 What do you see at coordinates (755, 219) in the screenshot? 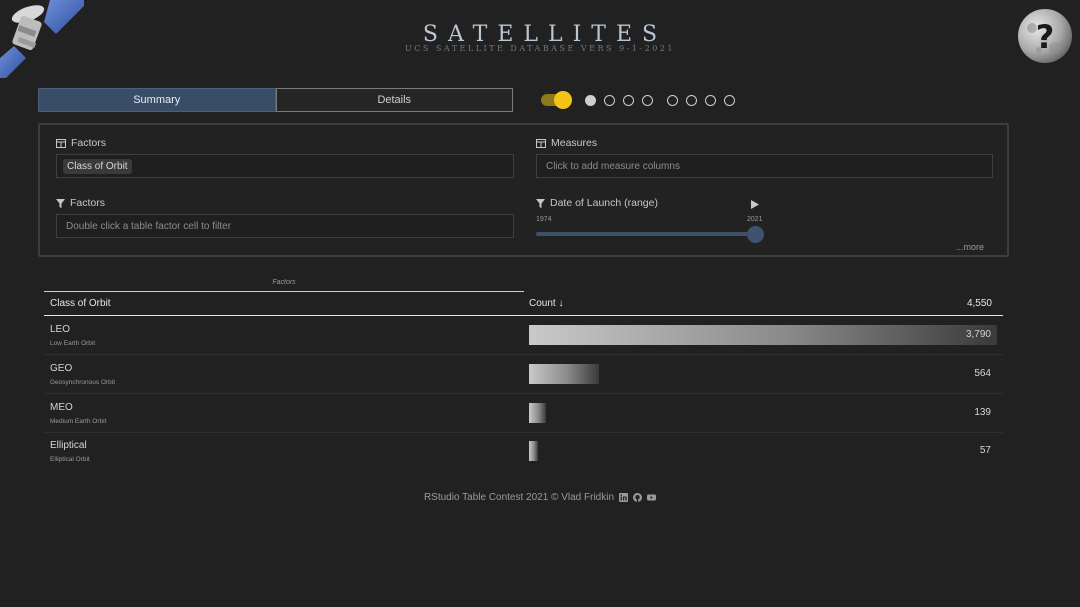
I see `range-max-label: 2021` at bounding box center [755, 219].